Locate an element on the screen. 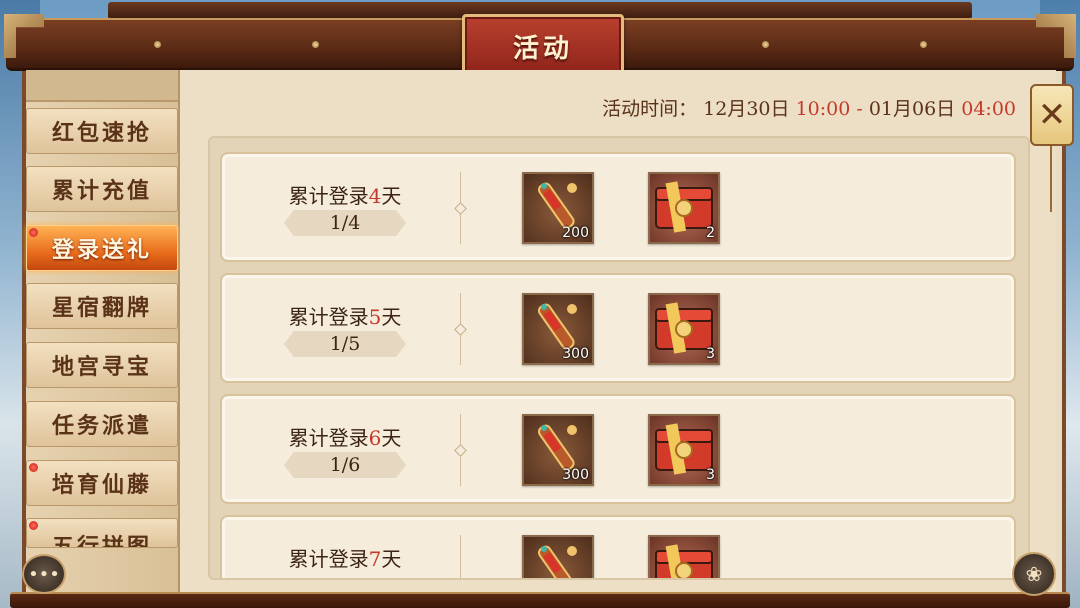 The height and width of the screenshot is (608, 1080). chat-button: ••• is located at coordinates (44, 574).